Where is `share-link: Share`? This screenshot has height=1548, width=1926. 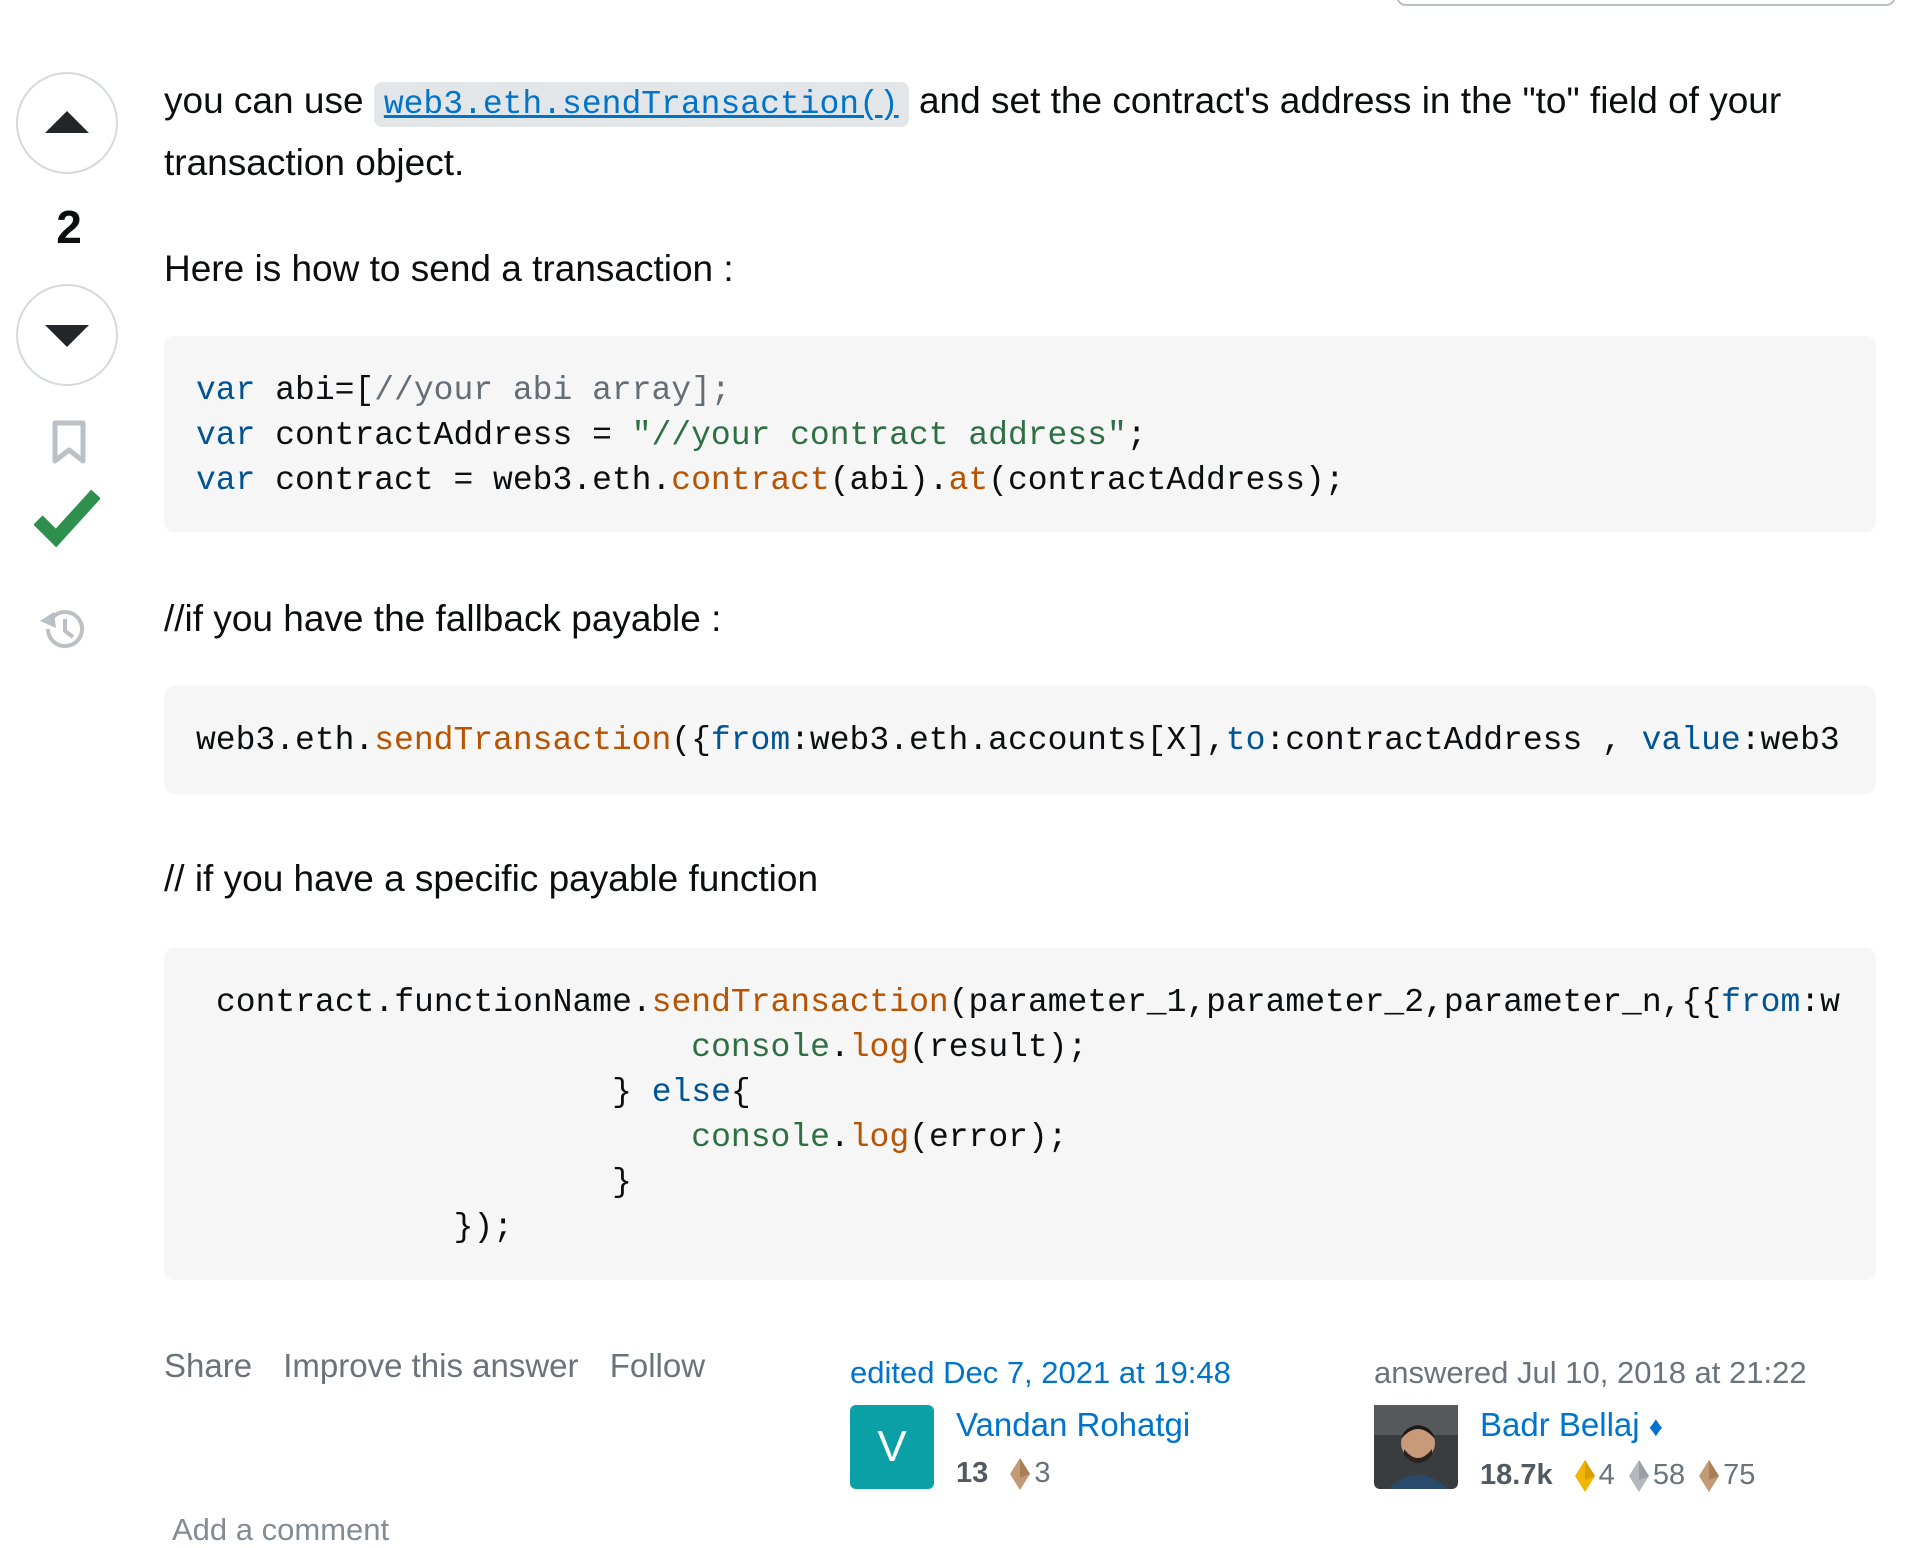 share-link: Share is located at coordinates (208, 1365).